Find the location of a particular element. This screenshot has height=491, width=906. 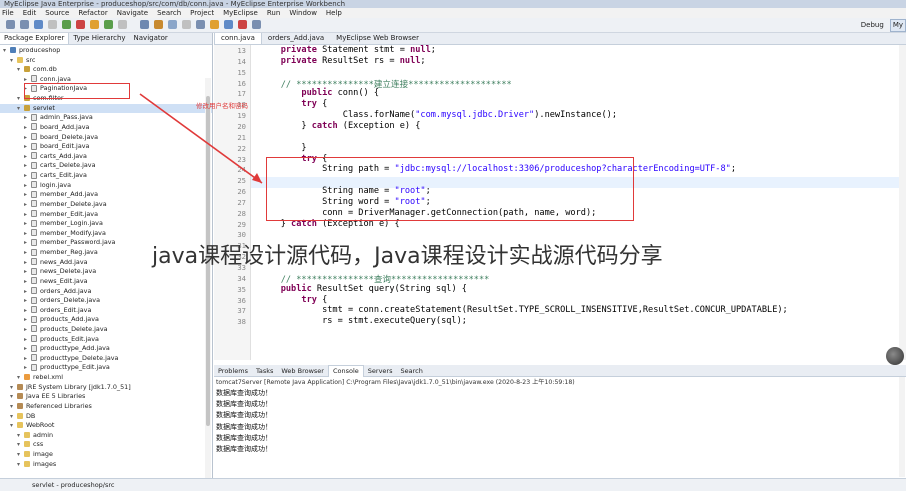

tree-item: ▸ carts_Edit.java is located at coordinates (106, 176).